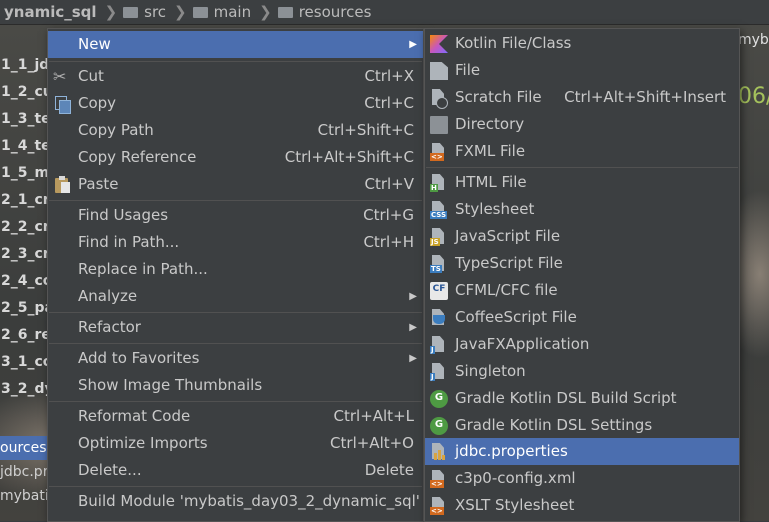  I want to click on shortcut-label: Ctrl+Alt+O, so click(372, 443).